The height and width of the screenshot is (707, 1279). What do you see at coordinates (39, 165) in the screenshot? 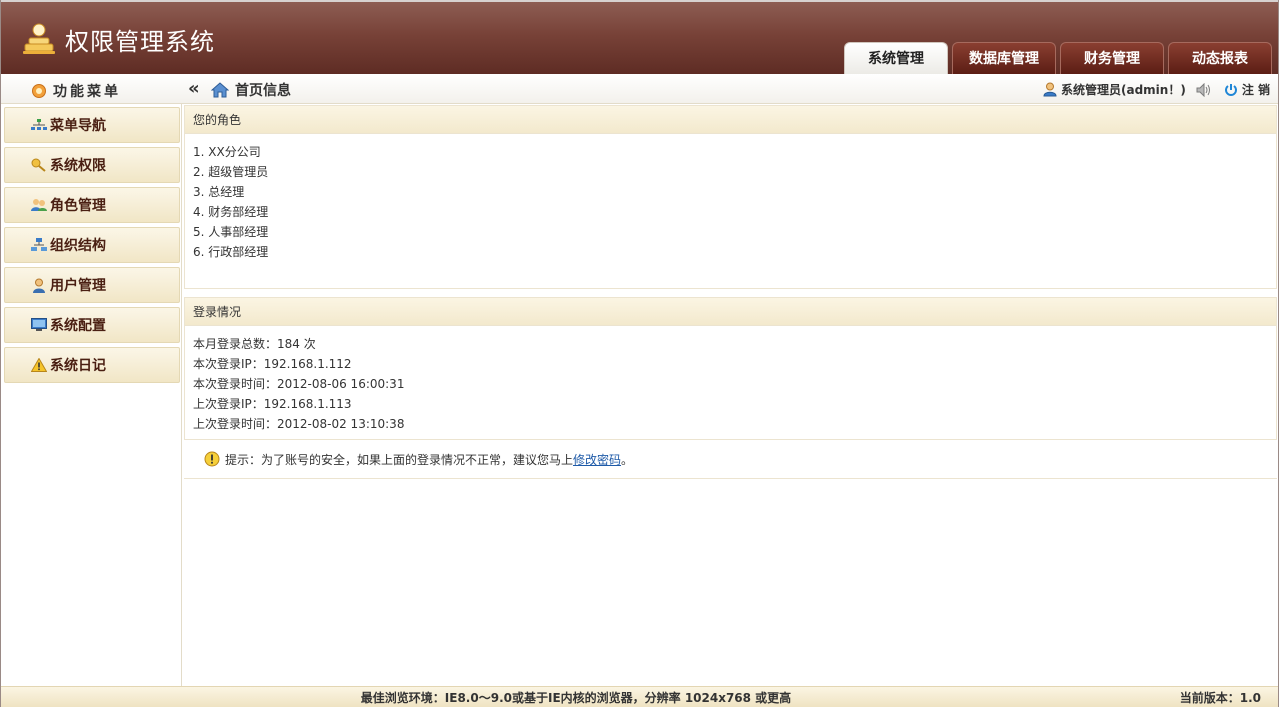
I see `key-icon` at bounding box center [39, 165].